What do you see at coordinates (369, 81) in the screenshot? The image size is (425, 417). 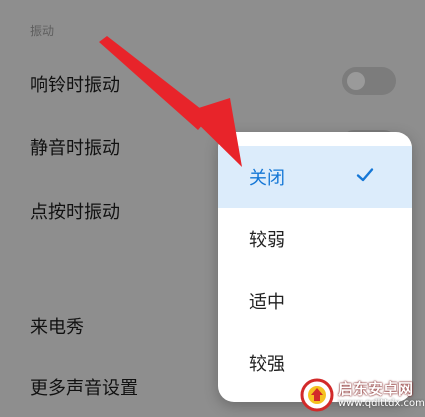 I see `ring-vibrate-toggle` at bounding box center [369, 81].